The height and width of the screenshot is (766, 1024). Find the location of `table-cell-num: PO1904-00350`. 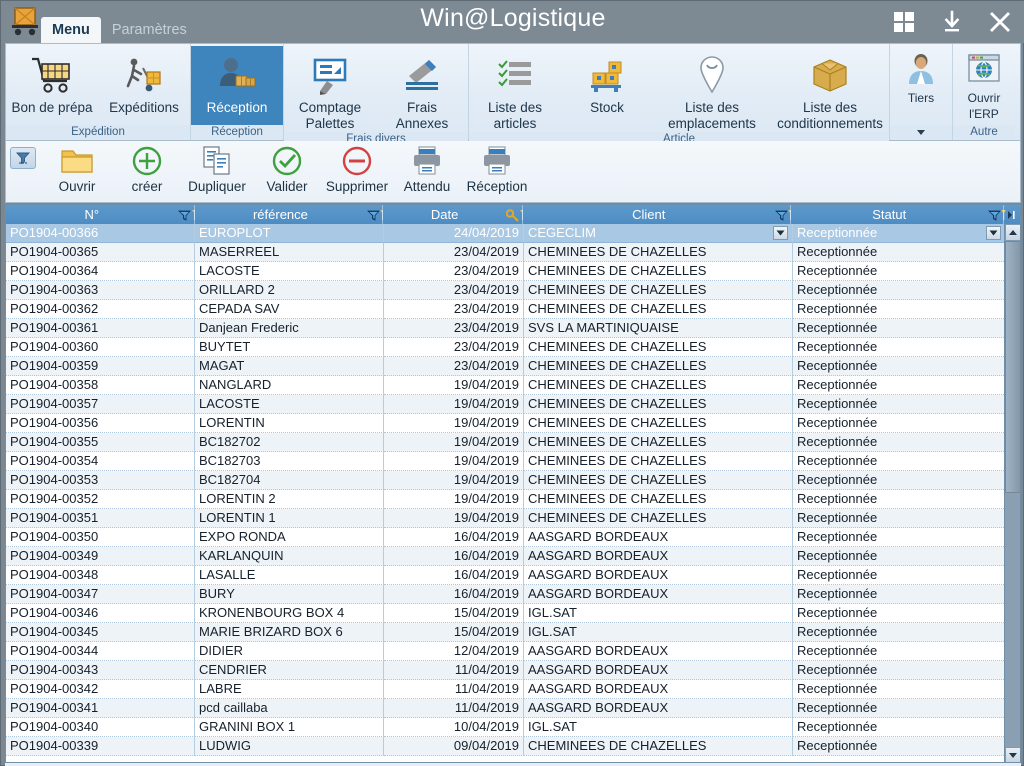

table-cell-num: PO1904-00350 is located at coordinates (100, 537).